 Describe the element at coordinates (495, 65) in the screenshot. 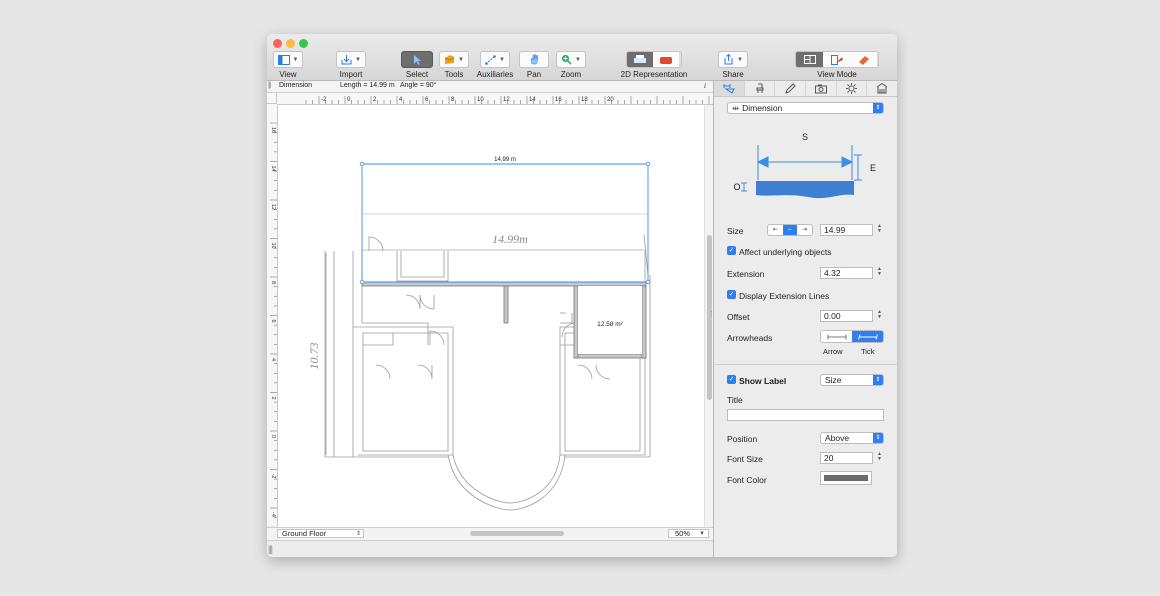

I see `auxiliaries-tool: ▼ Auxiliaries` at that location.